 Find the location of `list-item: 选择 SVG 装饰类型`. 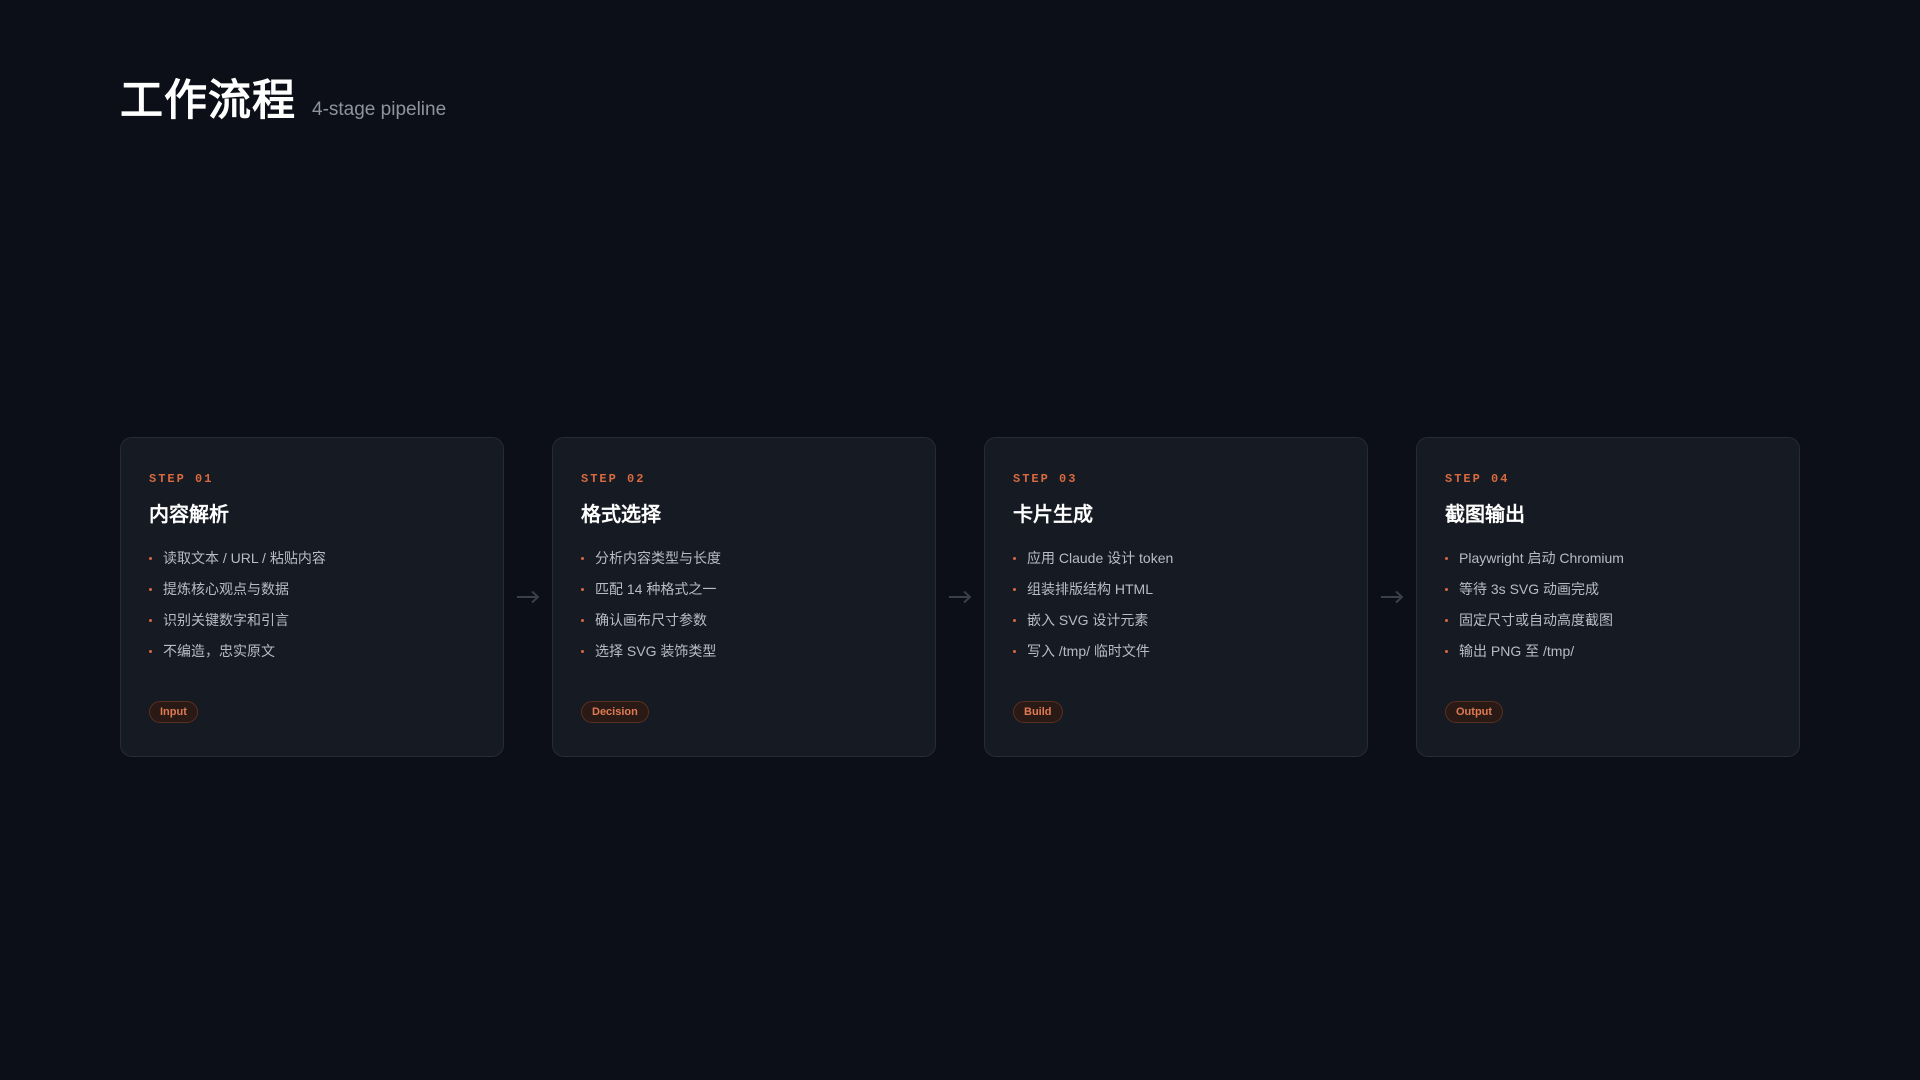

list-item: 选择 SVG 装饰类型 is located at coordinates (744, 657).